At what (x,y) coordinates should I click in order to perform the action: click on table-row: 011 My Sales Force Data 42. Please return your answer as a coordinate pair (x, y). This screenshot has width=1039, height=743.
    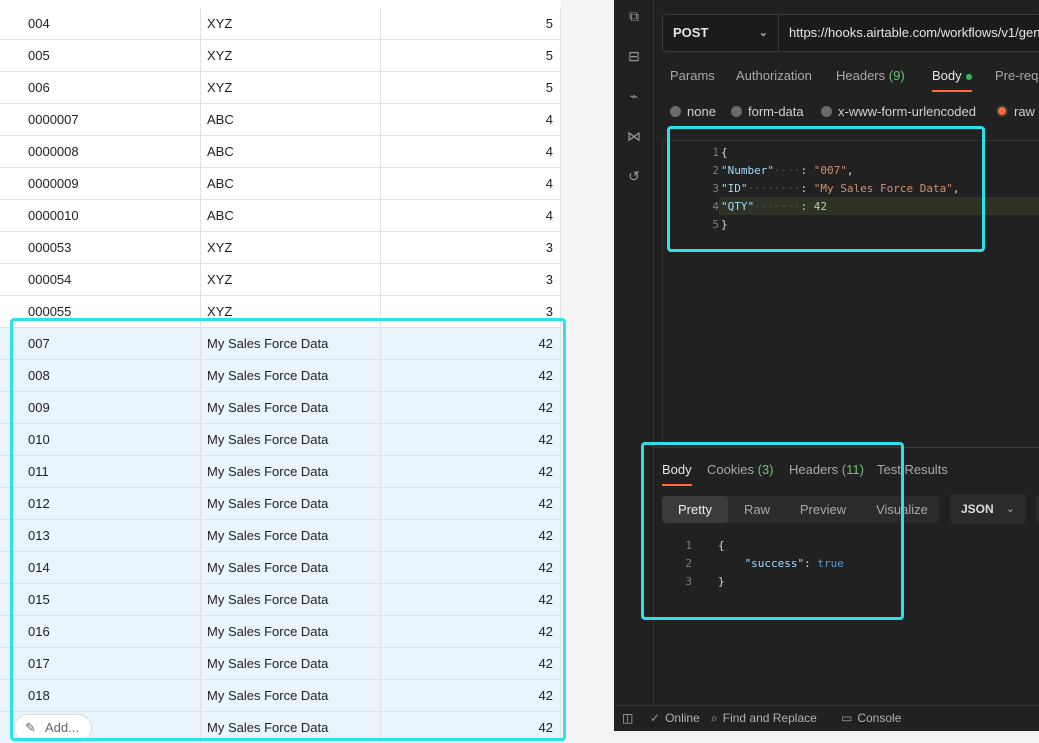
    Looking at the image, I should click on (280, 472).